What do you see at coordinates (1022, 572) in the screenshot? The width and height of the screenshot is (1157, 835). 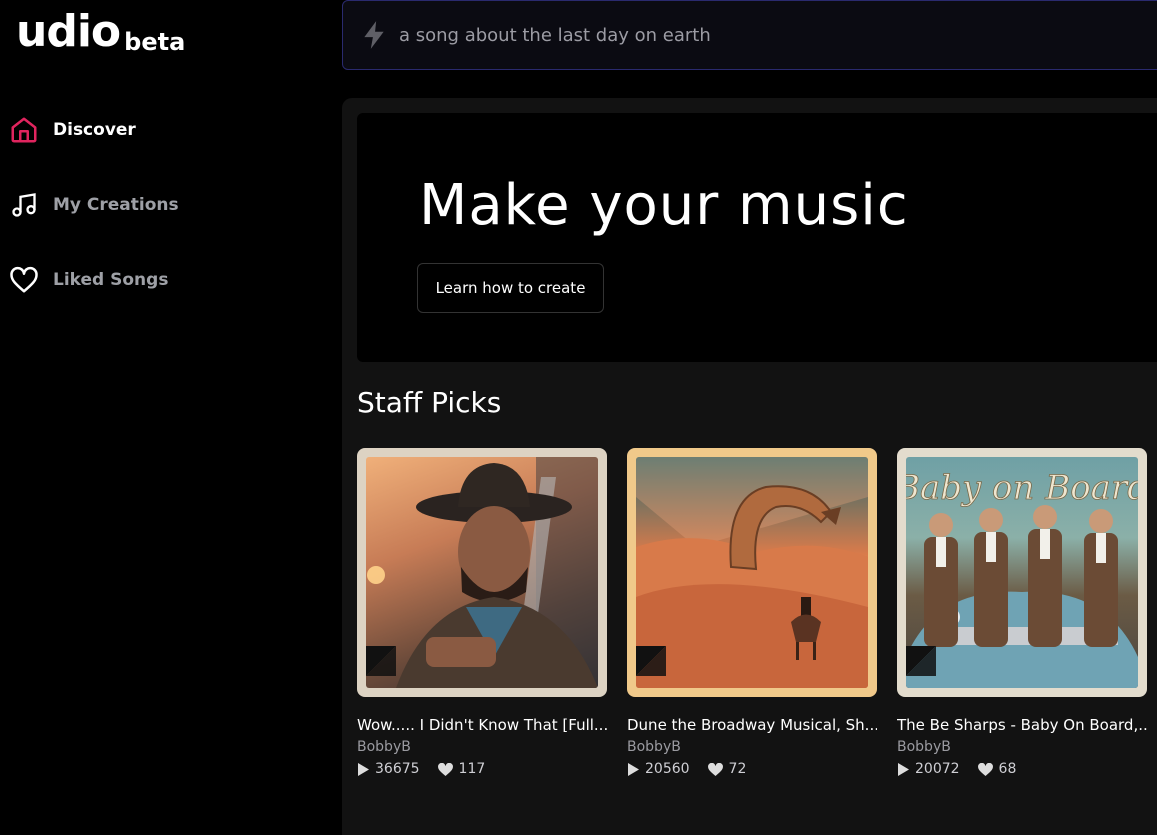 I see `song-cover-art: Baby on Board` at bounding box center [1022, 572].